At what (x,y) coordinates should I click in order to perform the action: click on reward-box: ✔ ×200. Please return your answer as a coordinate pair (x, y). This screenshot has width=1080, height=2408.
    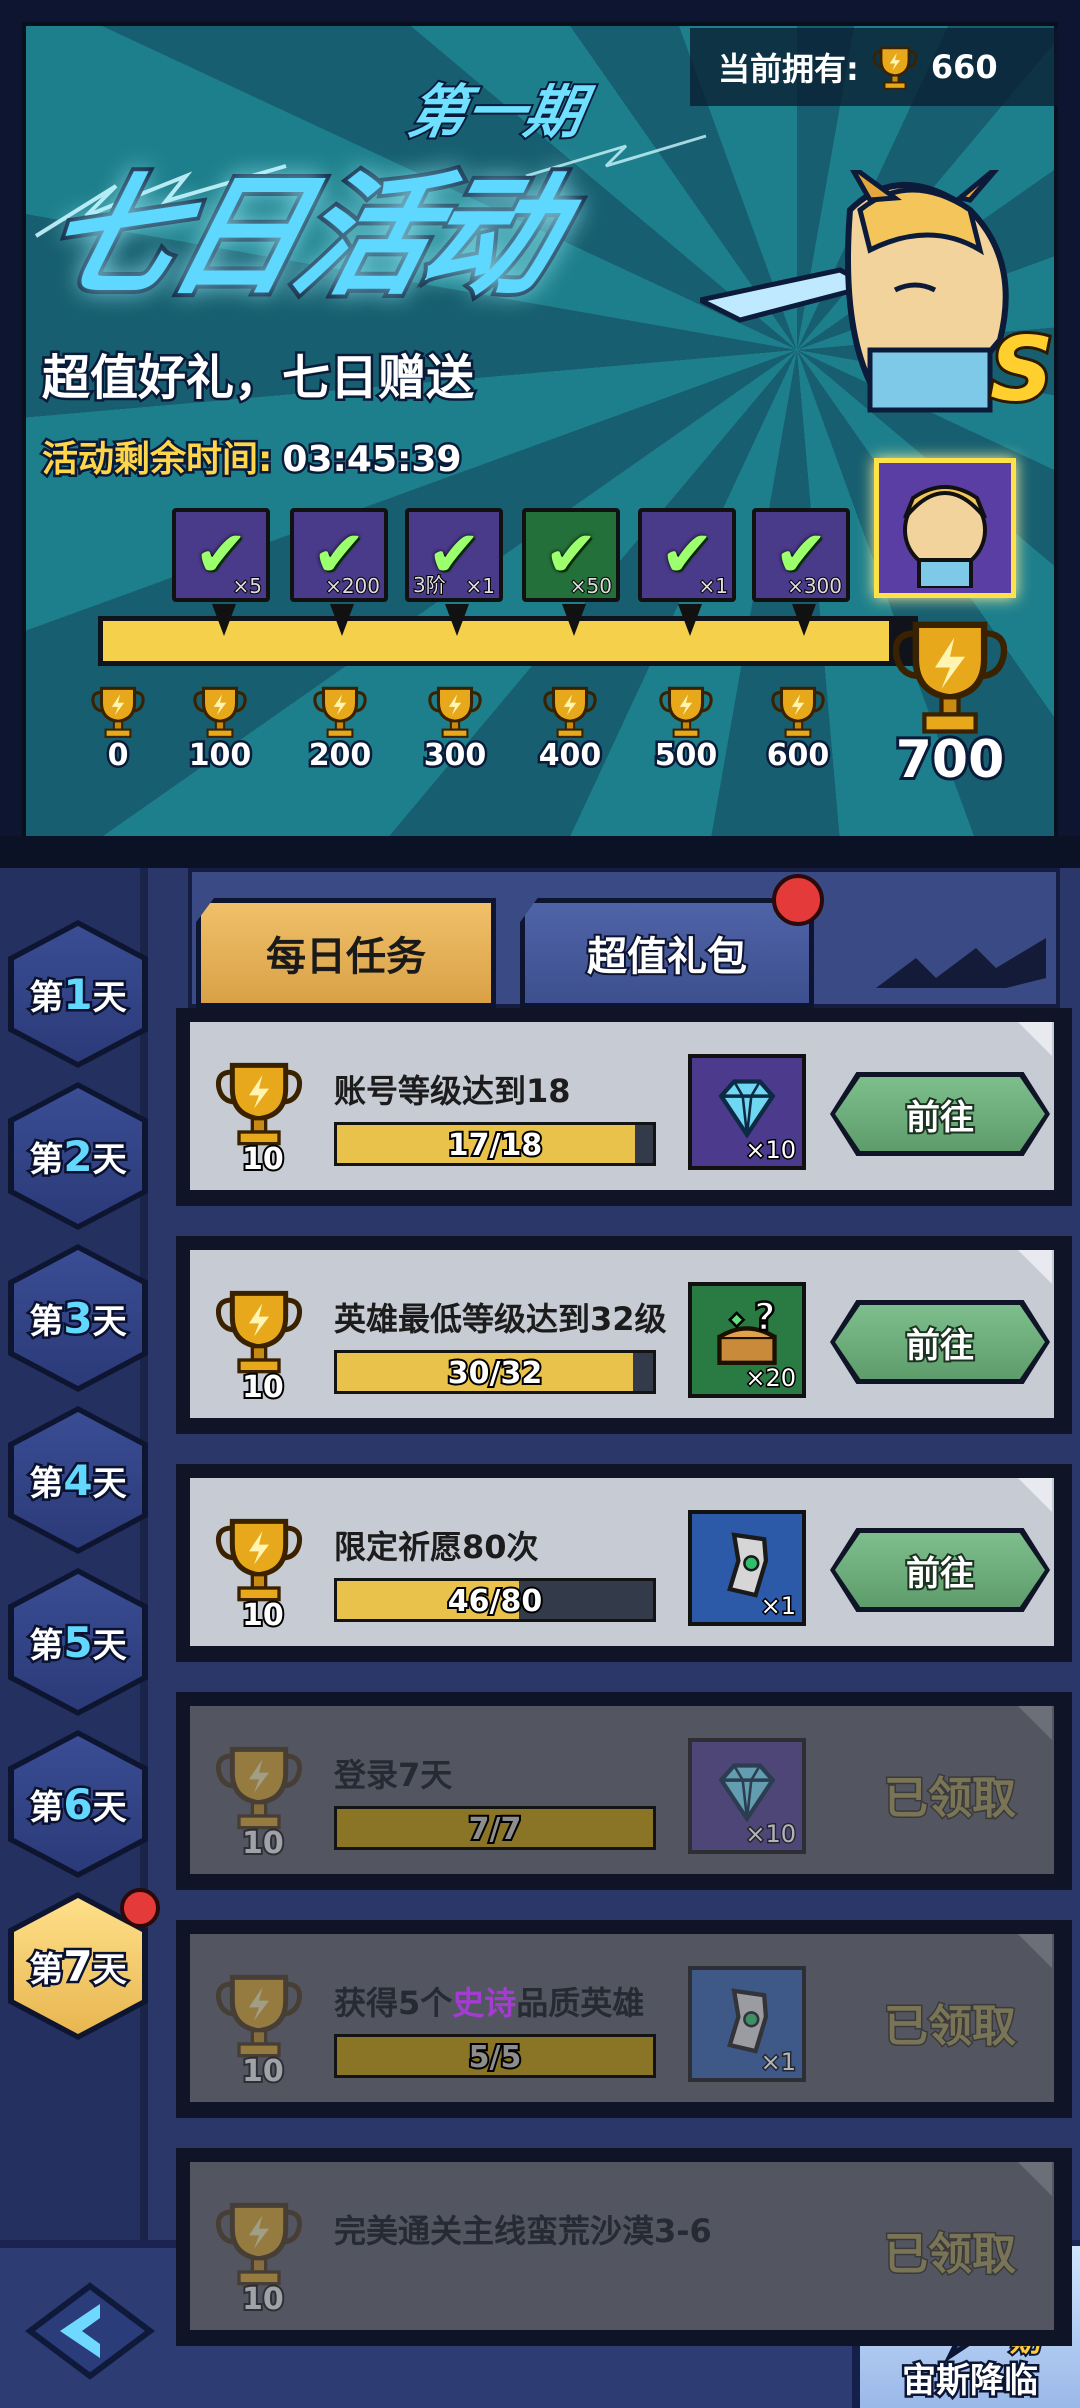
    Looking at the image, I should click on (339, 572).